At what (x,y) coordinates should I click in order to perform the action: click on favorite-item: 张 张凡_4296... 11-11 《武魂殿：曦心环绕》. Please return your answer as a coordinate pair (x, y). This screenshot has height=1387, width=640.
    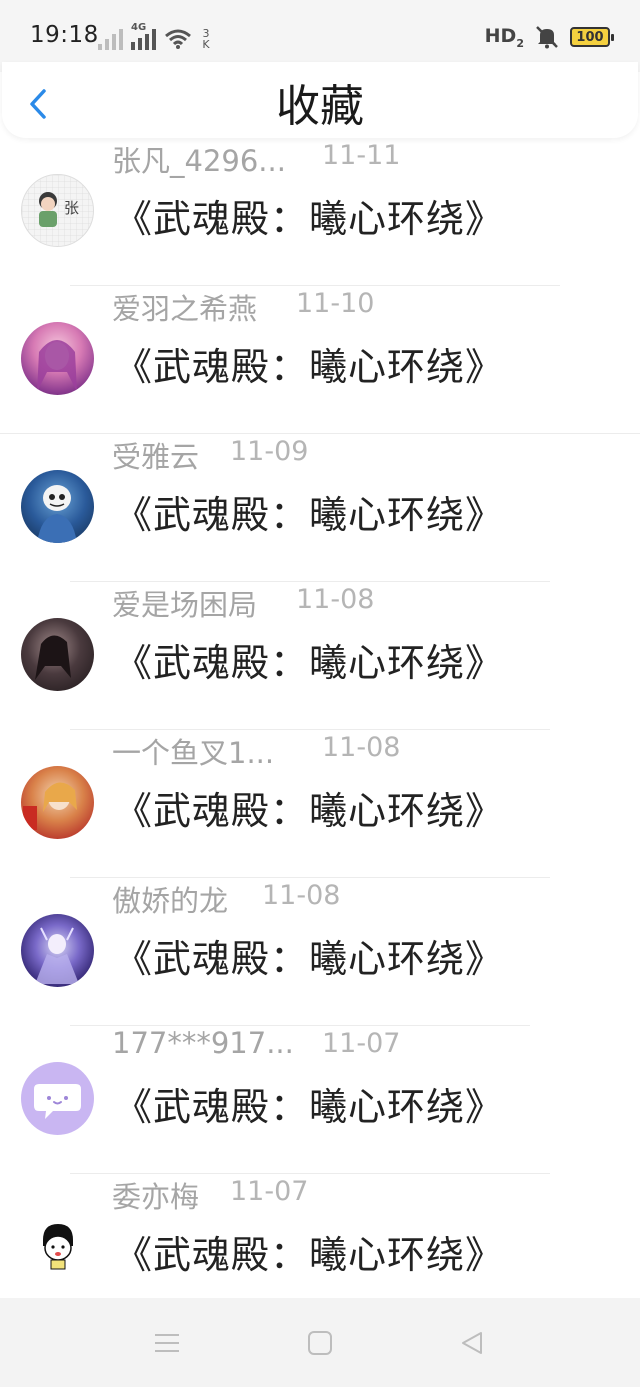
    Looking at the image, I should click on (320, 212).